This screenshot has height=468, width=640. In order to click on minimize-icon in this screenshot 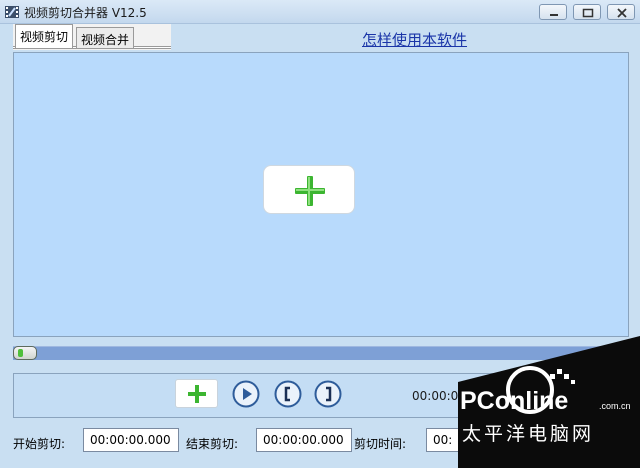, I will do `click(554, 15)`.